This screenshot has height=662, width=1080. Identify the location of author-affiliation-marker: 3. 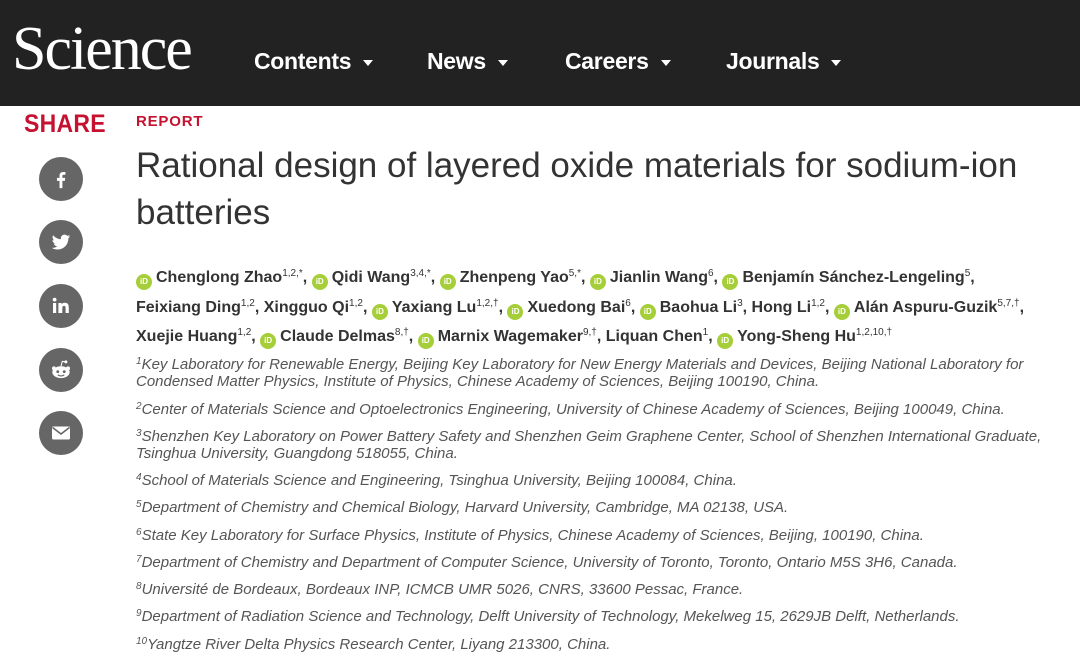
(740, 303).